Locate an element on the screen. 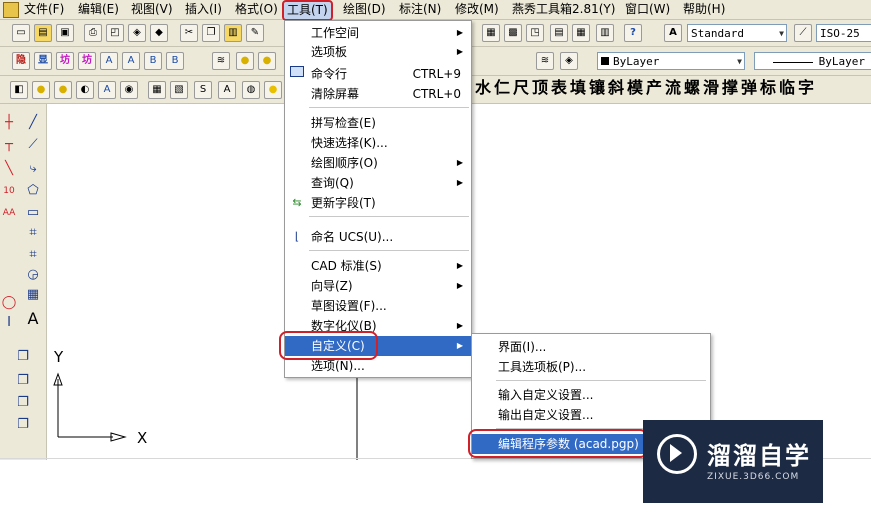 This screenshot has width=871, height=516. sheetset-icon: ▩ is located at coordinates (513, 33).